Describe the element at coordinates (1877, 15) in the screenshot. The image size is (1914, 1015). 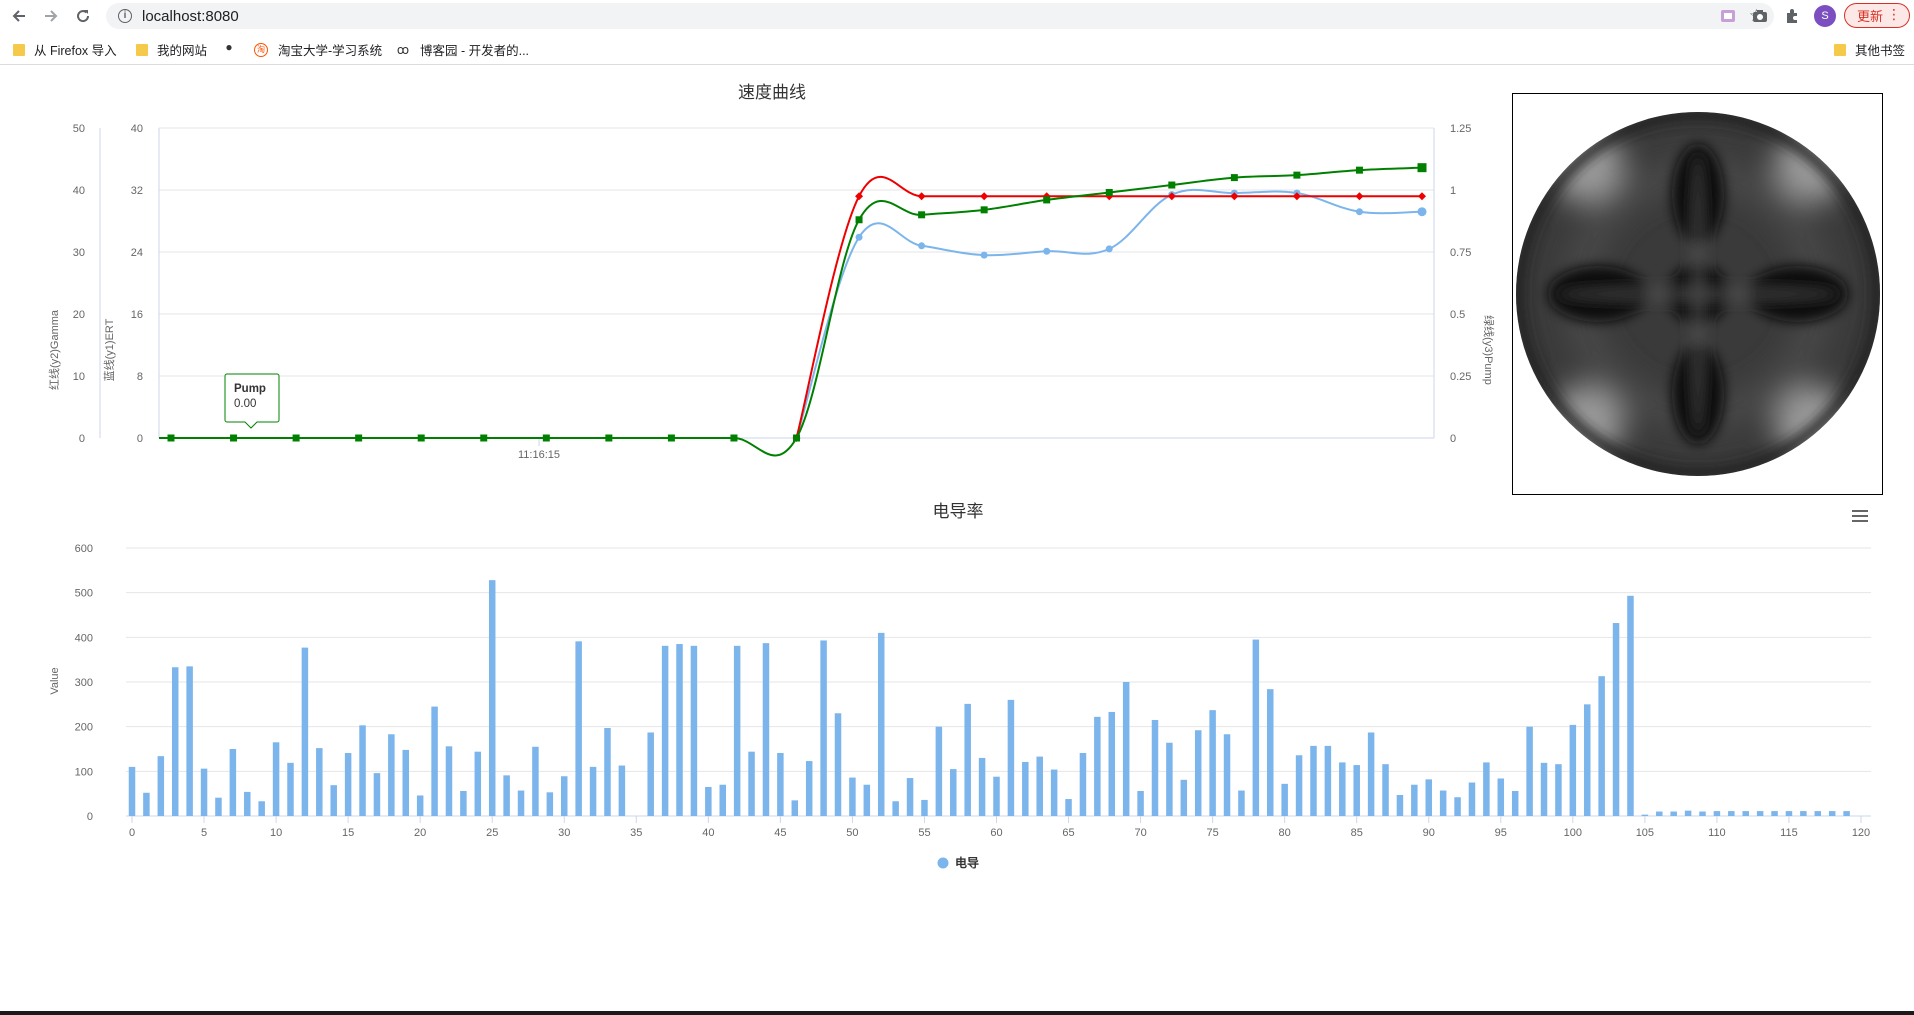
I see `update-button: 更新 ⋮` at that location.